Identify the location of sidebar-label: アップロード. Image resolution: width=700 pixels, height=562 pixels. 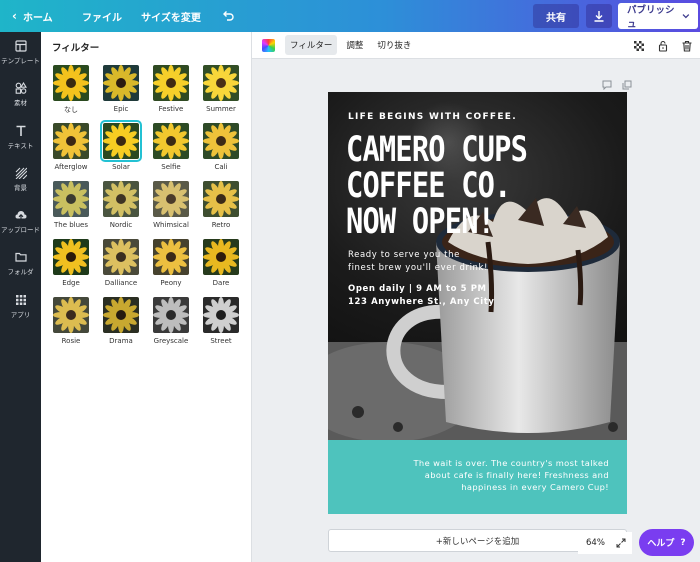
(20, 230).